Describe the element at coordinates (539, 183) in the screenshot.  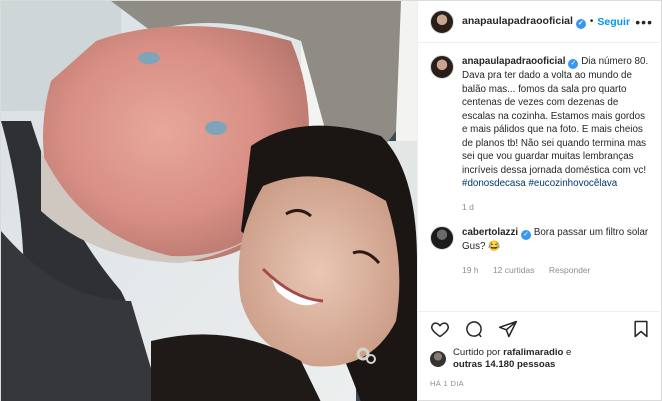
I see `caption-hashtags: #donosdecasa #eucozinhovocêlava` at that location.